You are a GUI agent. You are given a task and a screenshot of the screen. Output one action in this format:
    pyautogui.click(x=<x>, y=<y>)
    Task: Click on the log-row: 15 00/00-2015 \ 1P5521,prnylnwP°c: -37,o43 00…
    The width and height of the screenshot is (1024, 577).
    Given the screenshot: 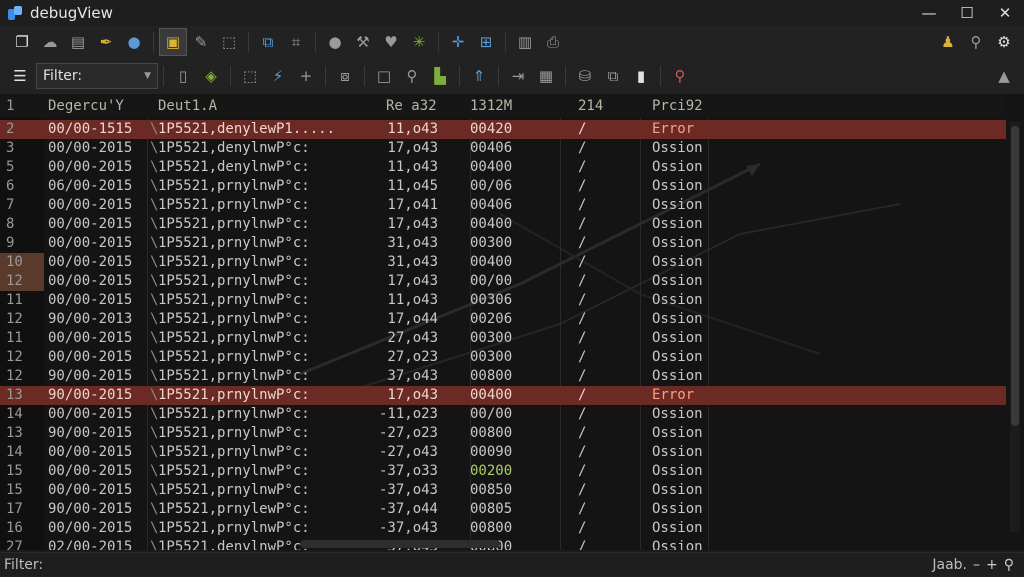 What is the action you would take?
    pyautogui.click(x=503, y=490)
    